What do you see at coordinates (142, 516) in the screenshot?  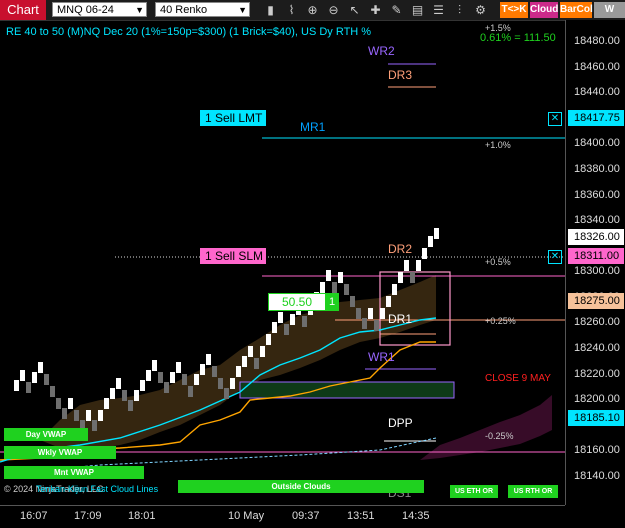 I see `time-tick: 18:01` at bounding box center [142, 516].